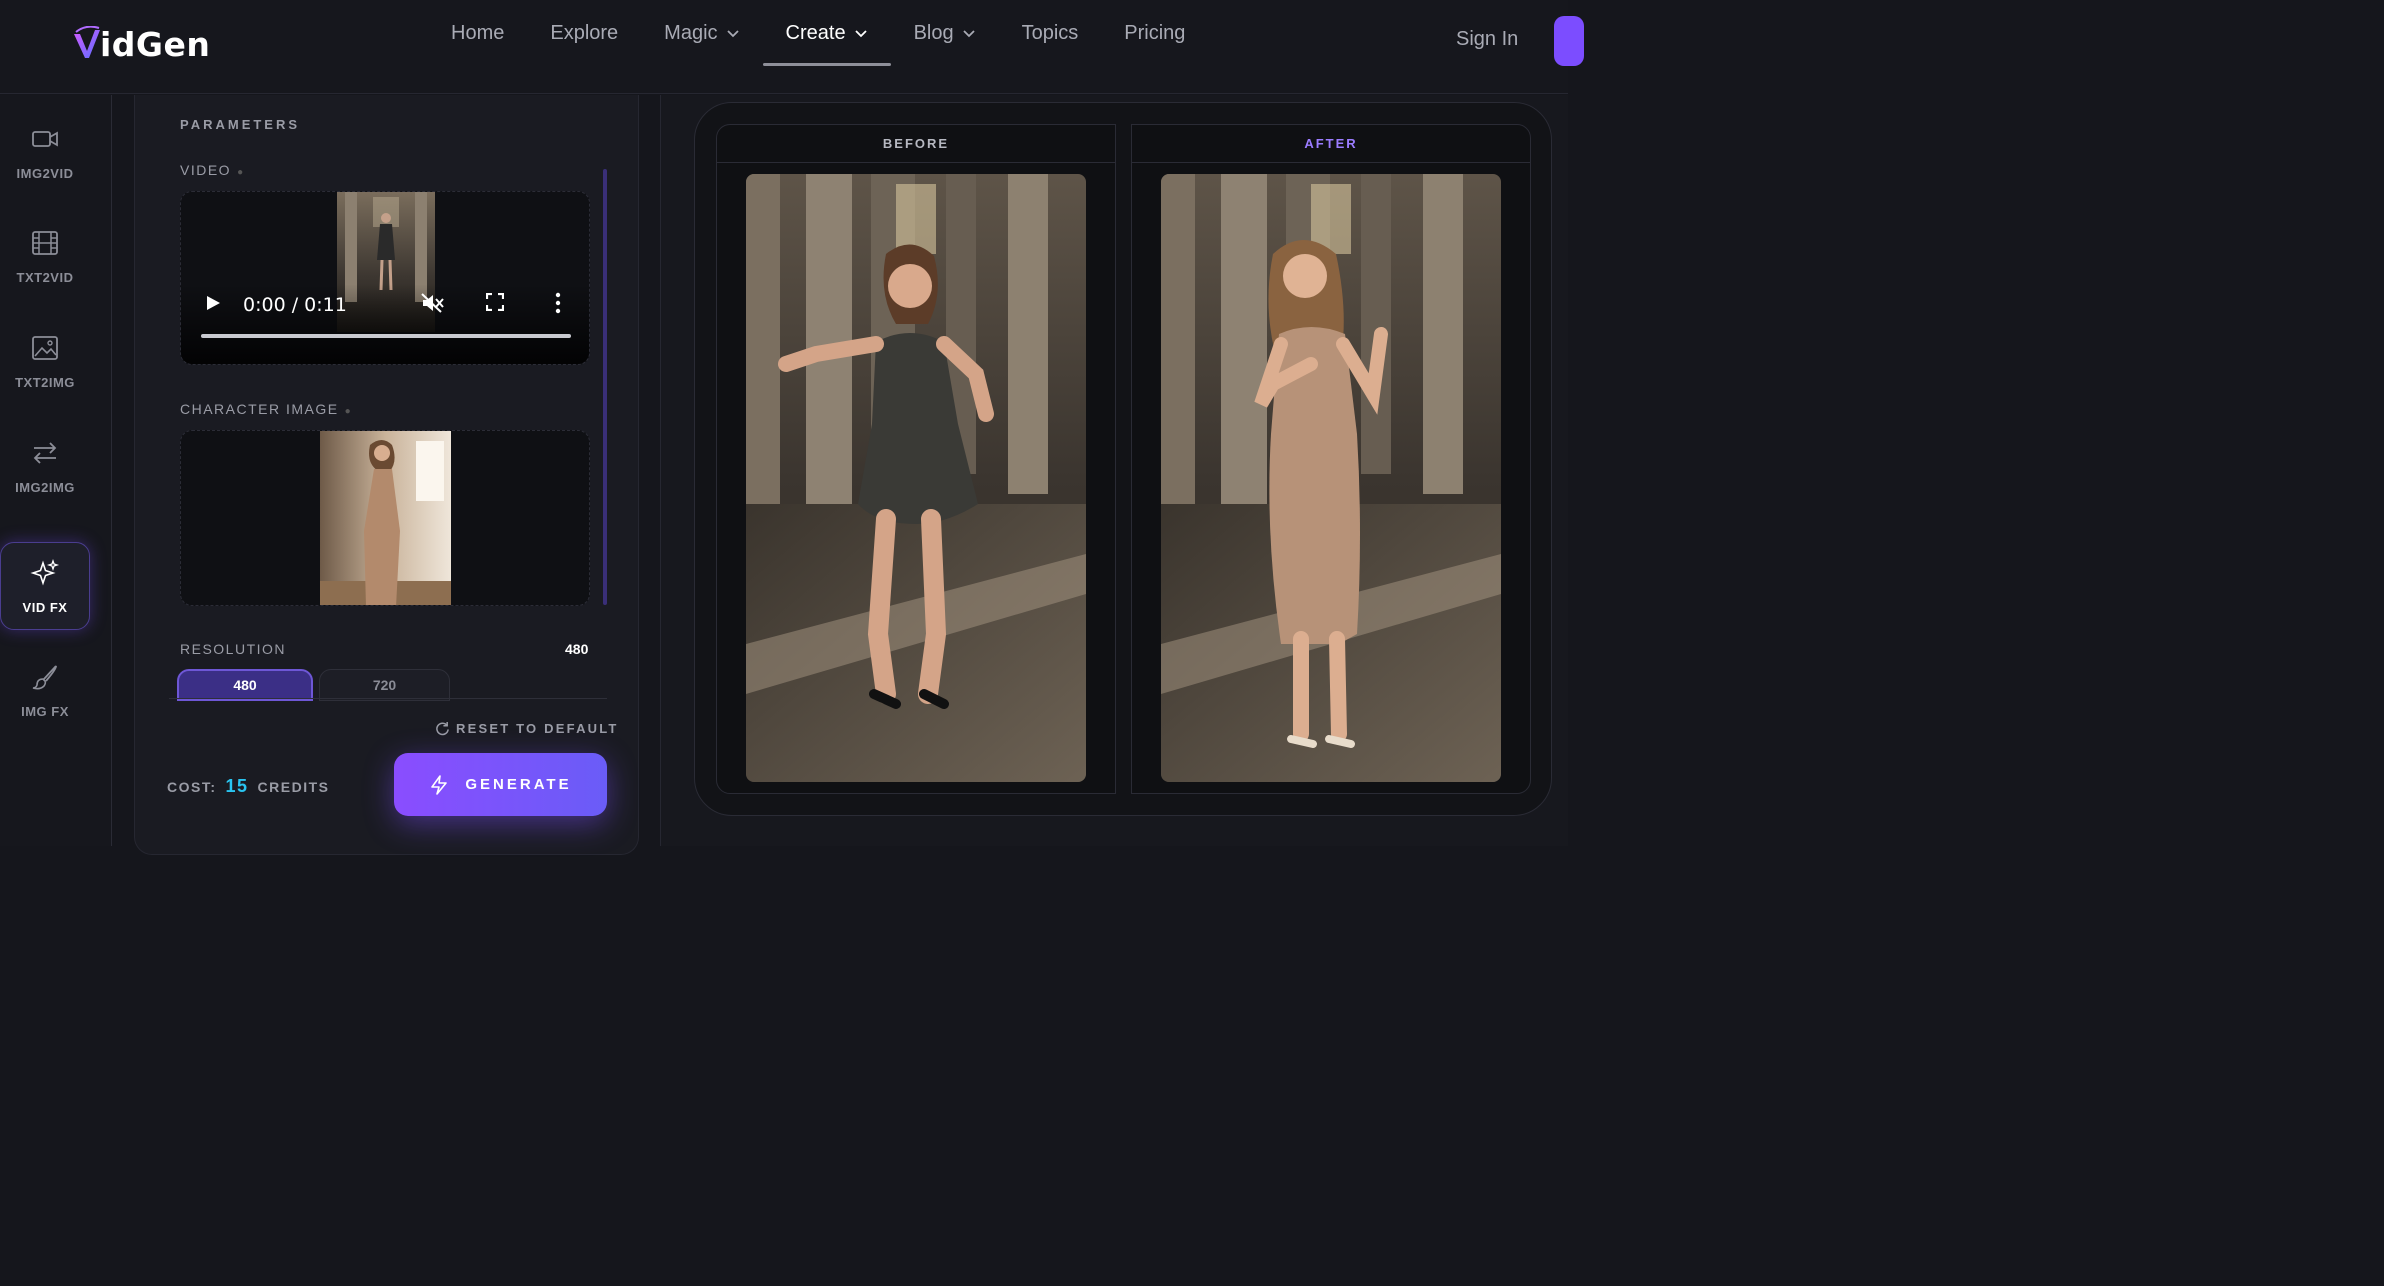 The height and width of the screenshot is (1286, 2384). I want to click on generate-button: GENERATE, so click(500, 784).